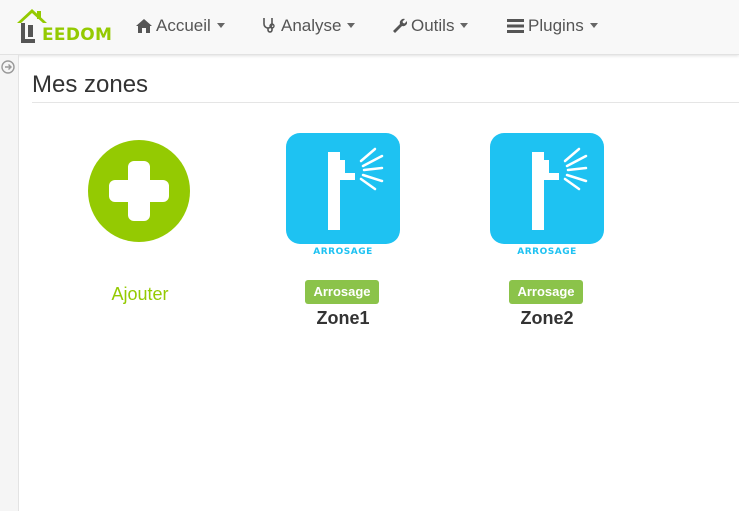 The image size is (739, 511). Describe the element at coordinates (183, 25) in the screenshot. I see `nav-accueil-label: Accueil` at that location.